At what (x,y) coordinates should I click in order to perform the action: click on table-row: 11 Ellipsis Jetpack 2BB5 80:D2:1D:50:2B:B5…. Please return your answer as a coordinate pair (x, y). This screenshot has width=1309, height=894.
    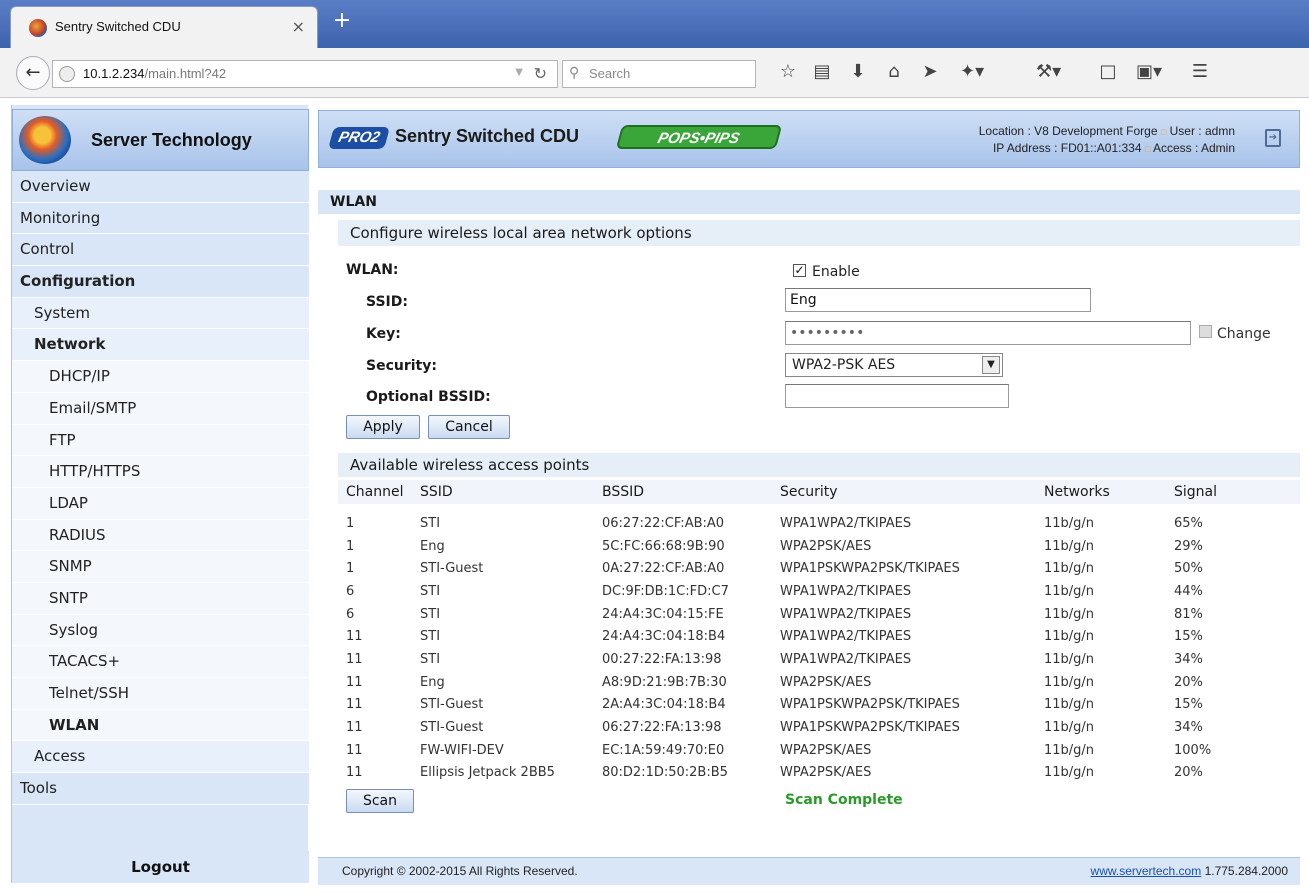
    Looking at the image, I should click on (819, 773).